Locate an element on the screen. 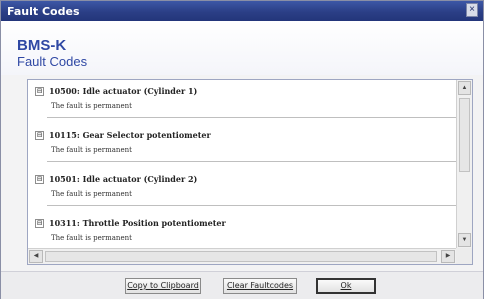  scroll-right-button: ▶ is located at coordinates (448, 256).